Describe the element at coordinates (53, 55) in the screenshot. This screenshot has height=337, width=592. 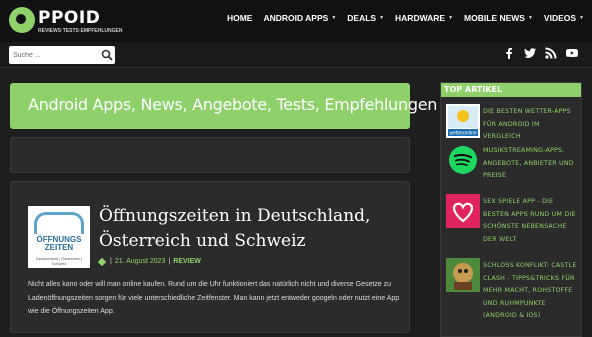
I see `search-input` at that location.